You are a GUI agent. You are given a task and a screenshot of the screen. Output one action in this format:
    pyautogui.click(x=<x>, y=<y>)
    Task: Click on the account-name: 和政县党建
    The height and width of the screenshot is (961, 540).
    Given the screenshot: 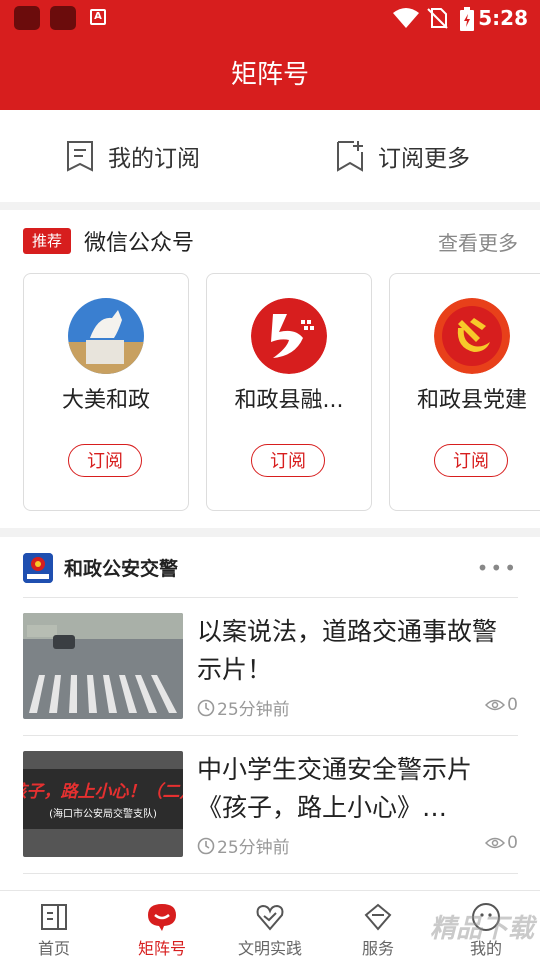 What is the action you would take?
    pyautogui.click(x=471, y=400)
    